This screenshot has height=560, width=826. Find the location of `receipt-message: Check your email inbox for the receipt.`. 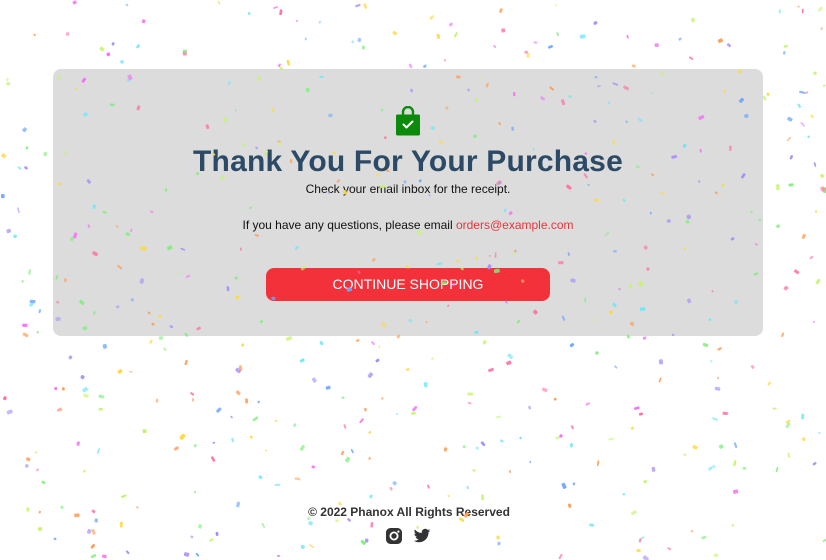

receipt-message: Check your email inbox for the receipt. is located at coordinates (408, 189).